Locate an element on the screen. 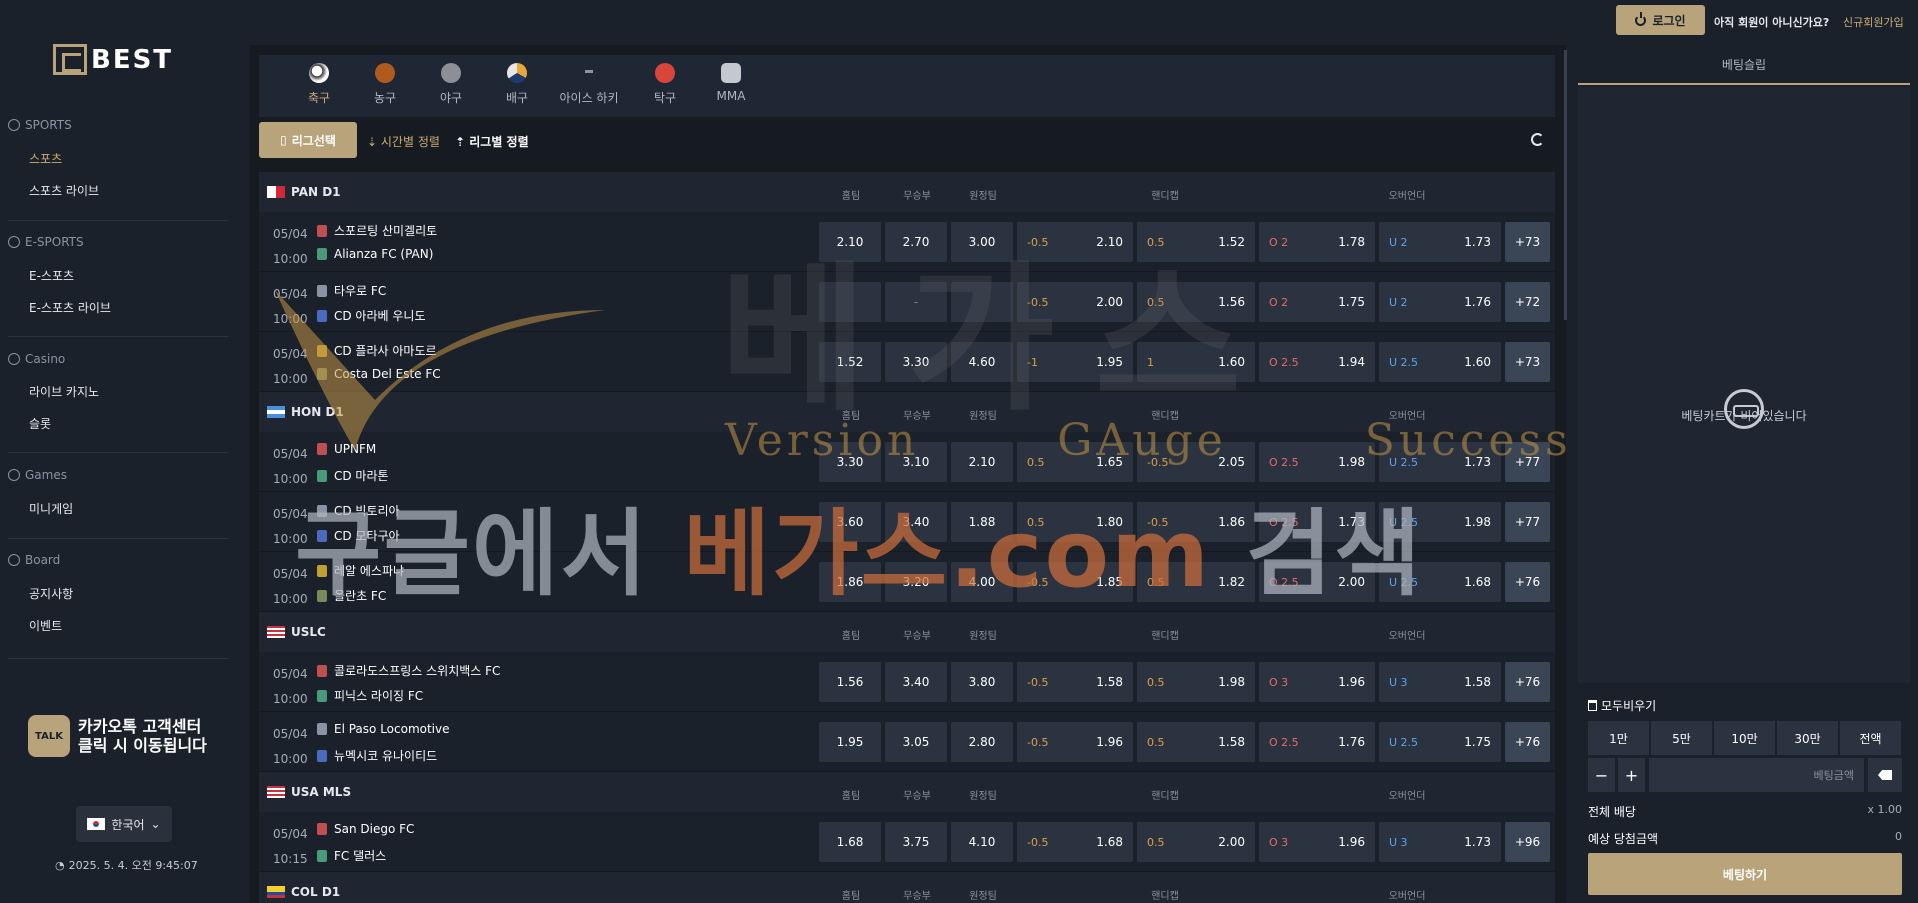 The image size is (1918, 903). league-name: HON D1 is located at coordinates (305, 412).